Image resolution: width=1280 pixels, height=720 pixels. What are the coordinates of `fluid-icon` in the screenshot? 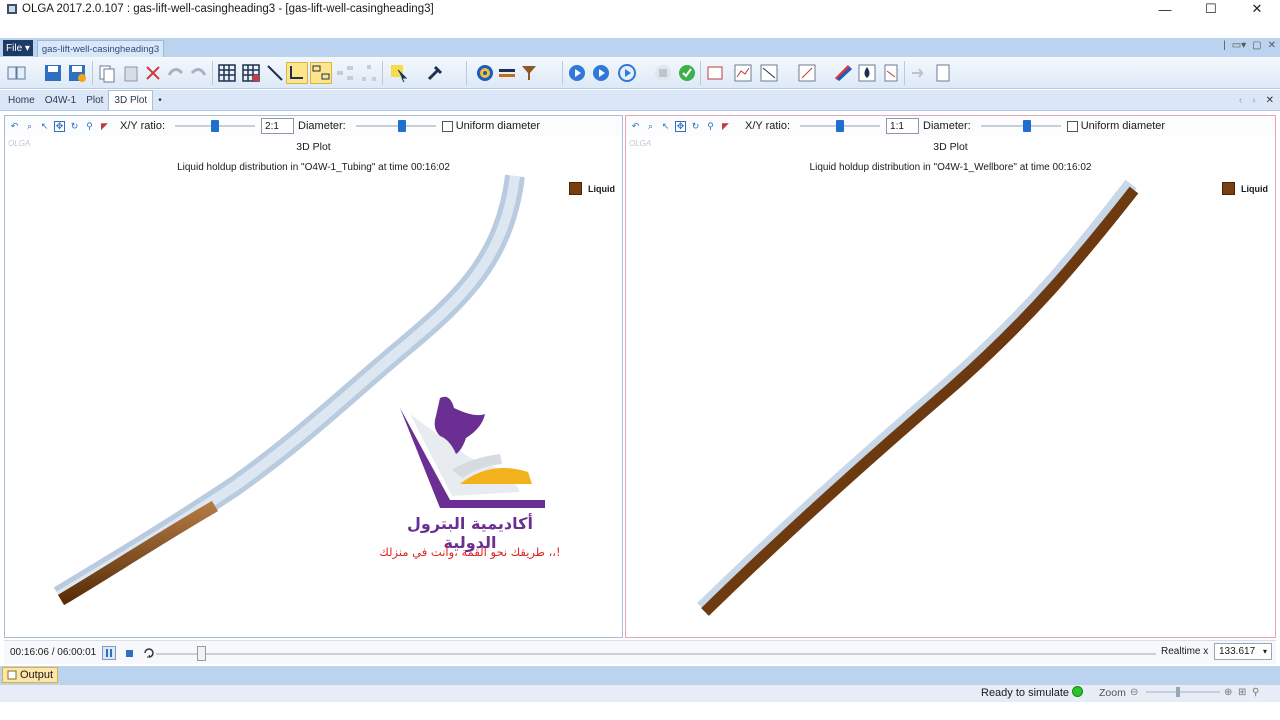 It's located at (867, 73).